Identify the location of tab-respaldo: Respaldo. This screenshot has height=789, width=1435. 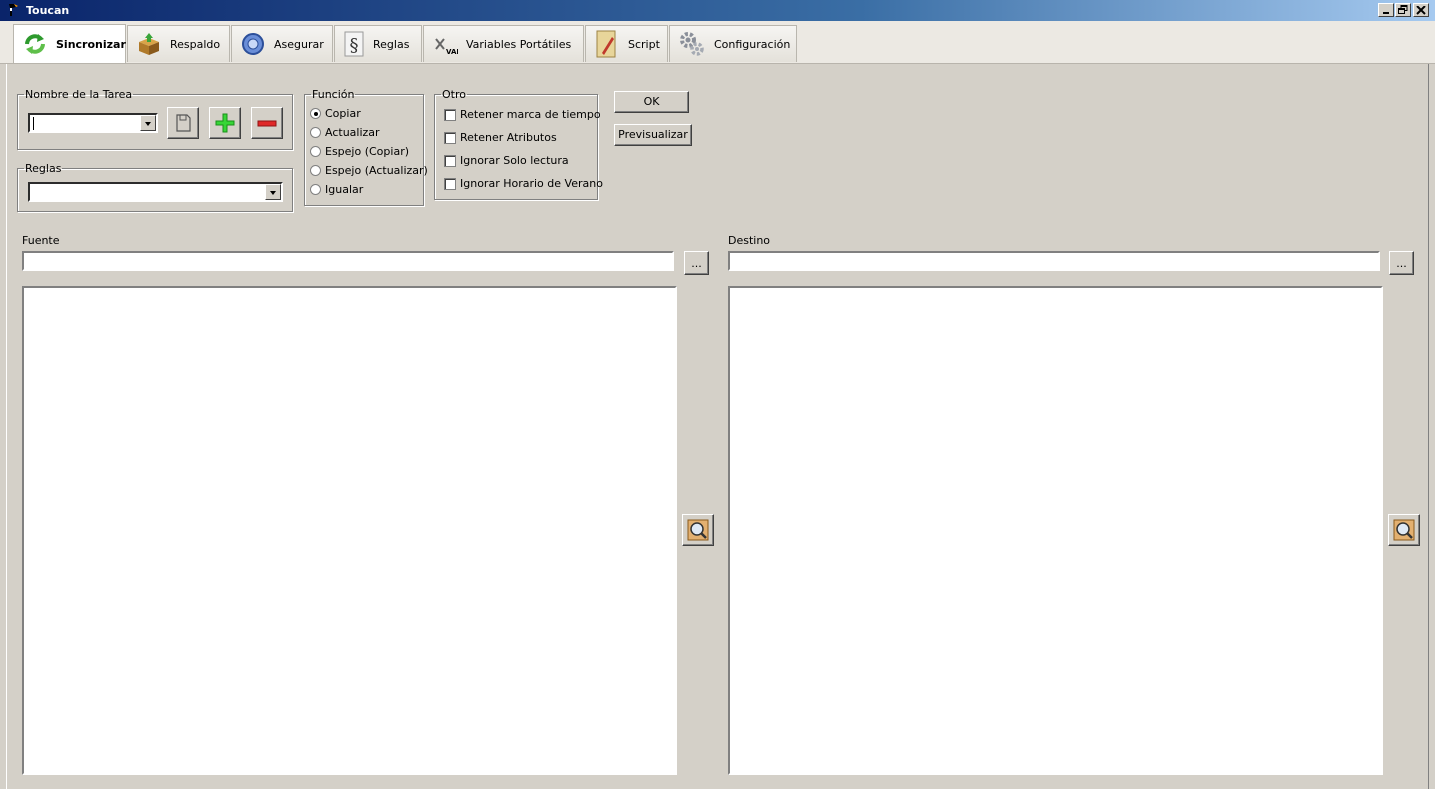
(178, 43).